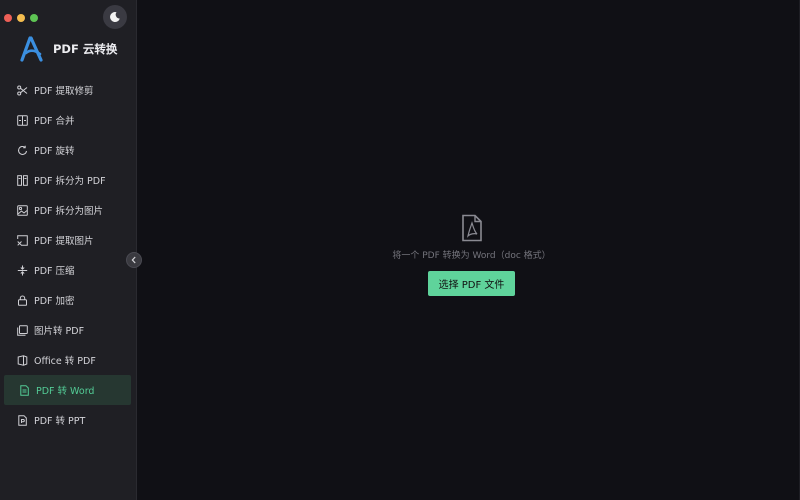 The height and width of the screenshot is (500, 800). I want to click on theme-toggle-button, so click(115, 17).